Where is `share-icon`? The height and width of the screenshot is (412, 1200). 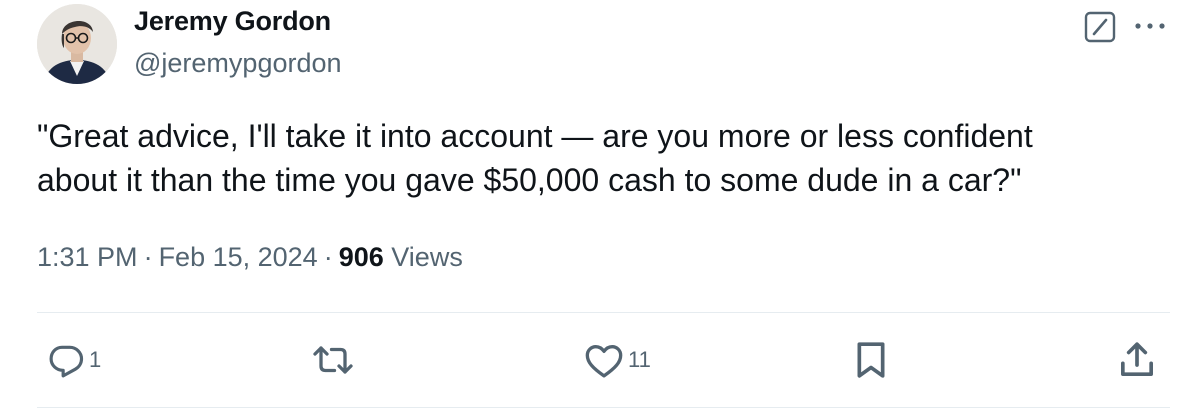 share-icon is located at coordinates (1137, 359).